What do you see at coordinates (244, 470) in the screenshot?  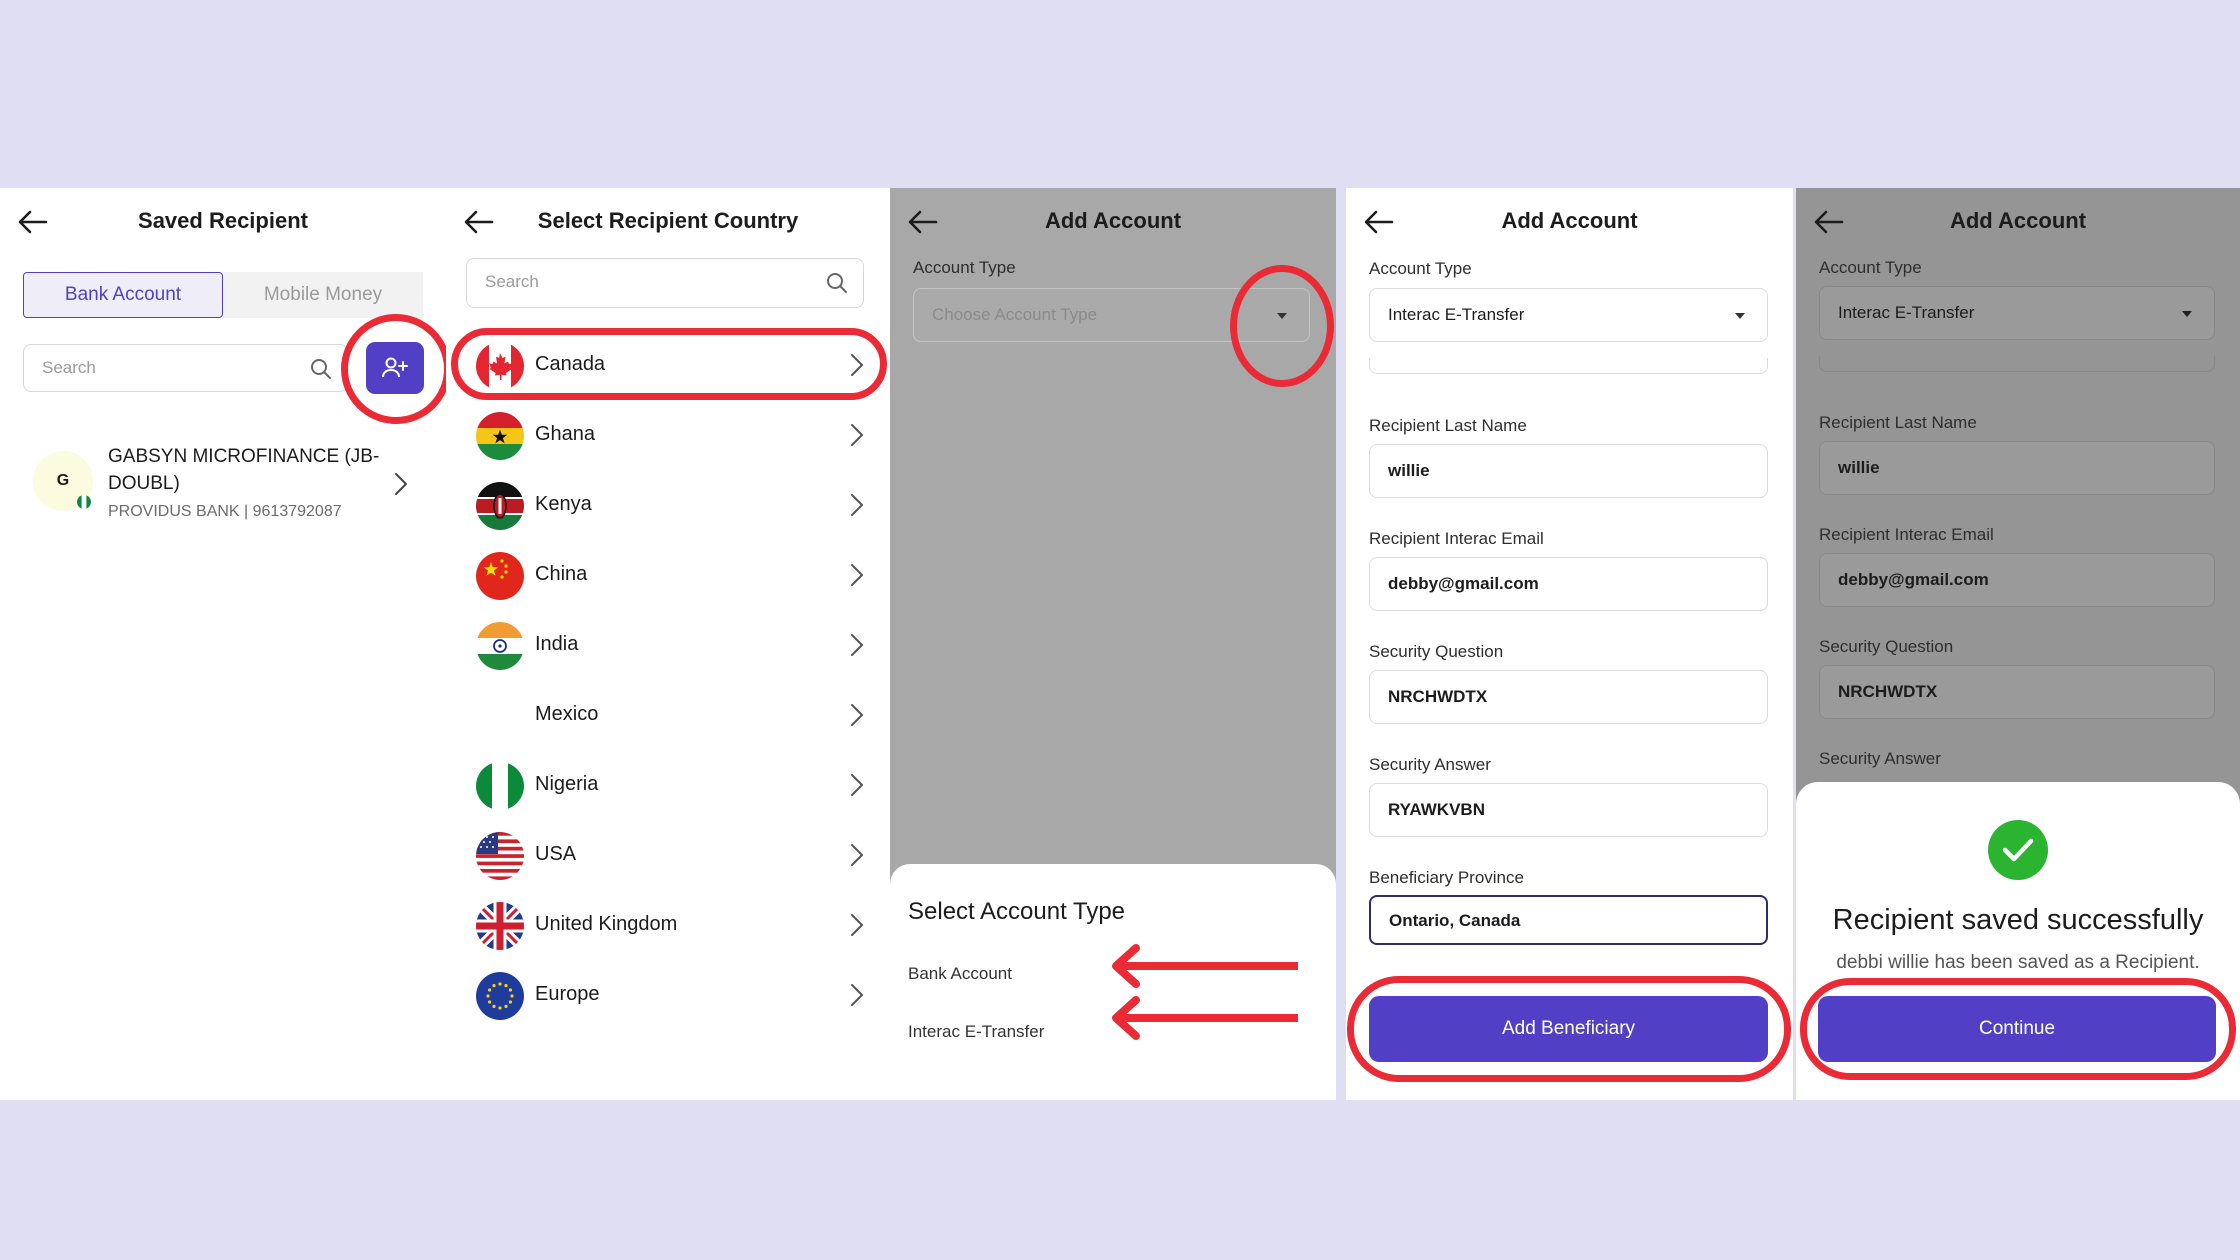 I see `recipient-name: GABSYN MICROFINANCE (JB- DOUBL)` at bounding box center [244, 470].